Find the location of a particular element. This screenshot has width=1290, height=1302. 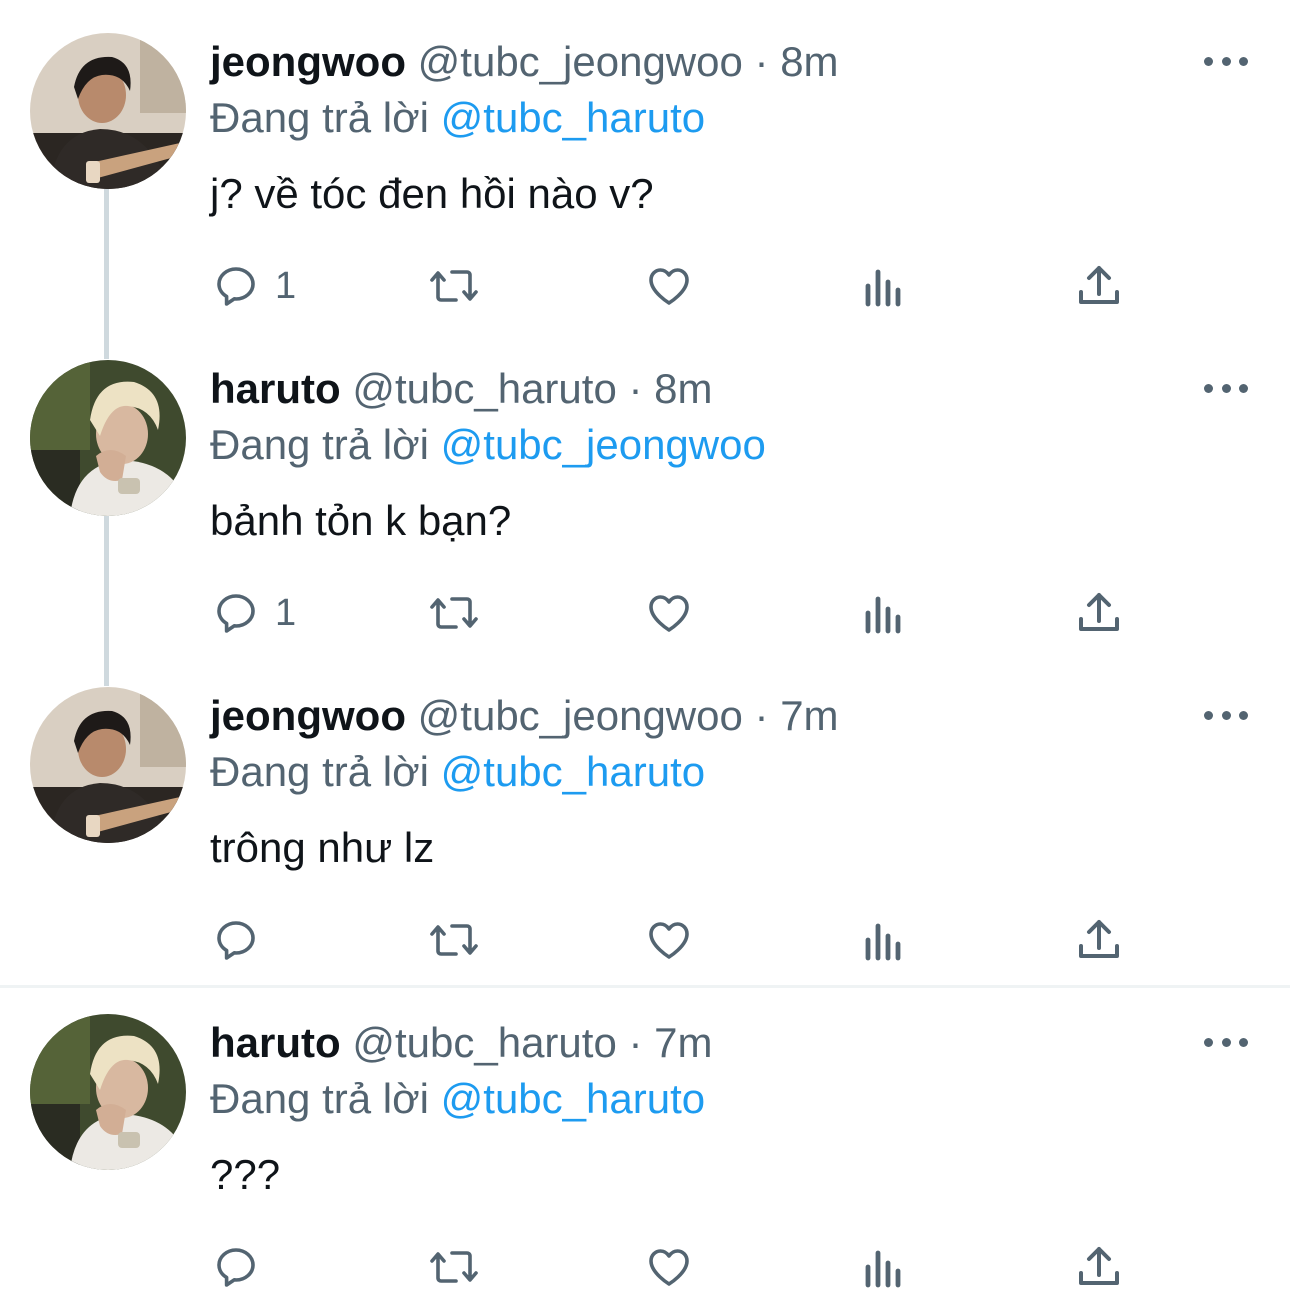

tweet-text: bảnh tỏn k bạn? is located at coordinates (361, 520).